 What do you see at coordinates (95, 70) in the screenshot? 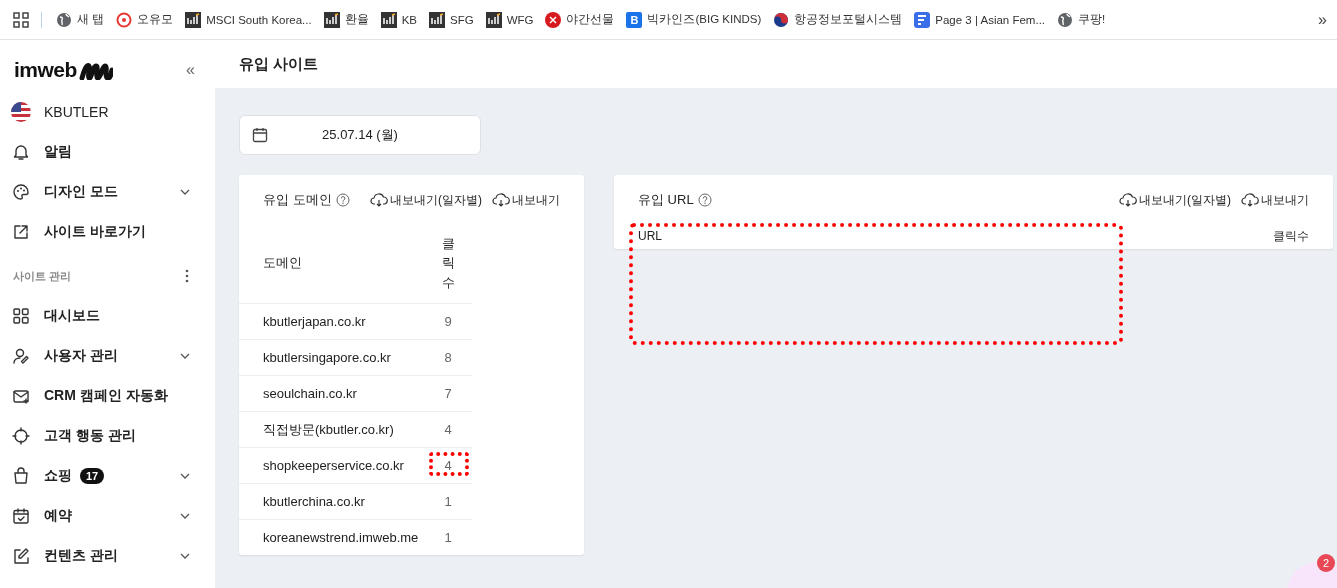
I see `logo-mark-icon` at bounding box center [95, 70].